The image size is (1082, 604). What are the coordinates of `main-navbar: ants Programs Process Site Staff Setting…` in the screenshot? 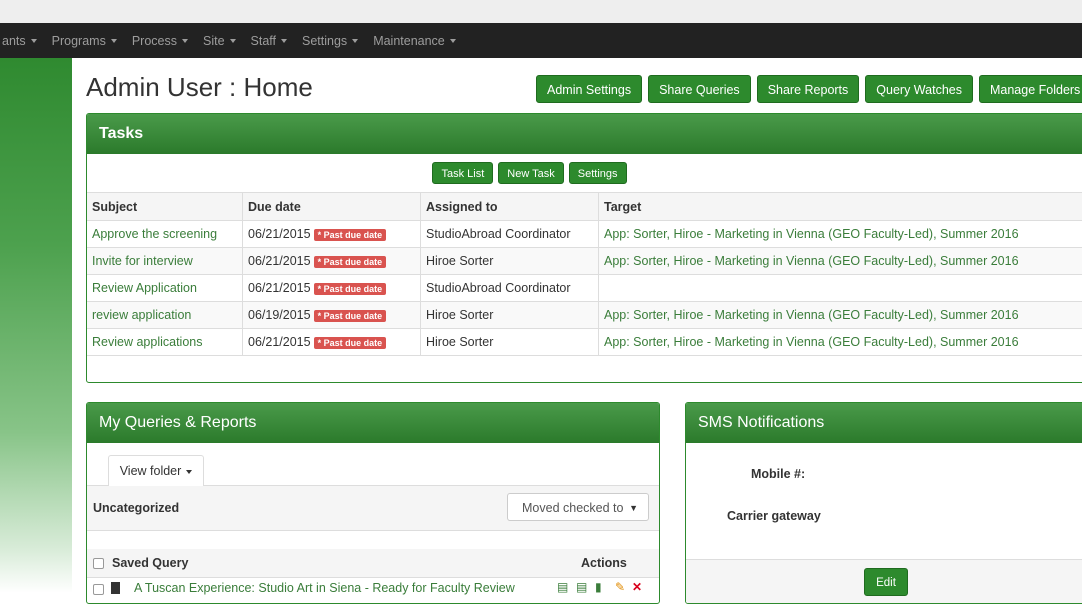 It's located at (541, 40).